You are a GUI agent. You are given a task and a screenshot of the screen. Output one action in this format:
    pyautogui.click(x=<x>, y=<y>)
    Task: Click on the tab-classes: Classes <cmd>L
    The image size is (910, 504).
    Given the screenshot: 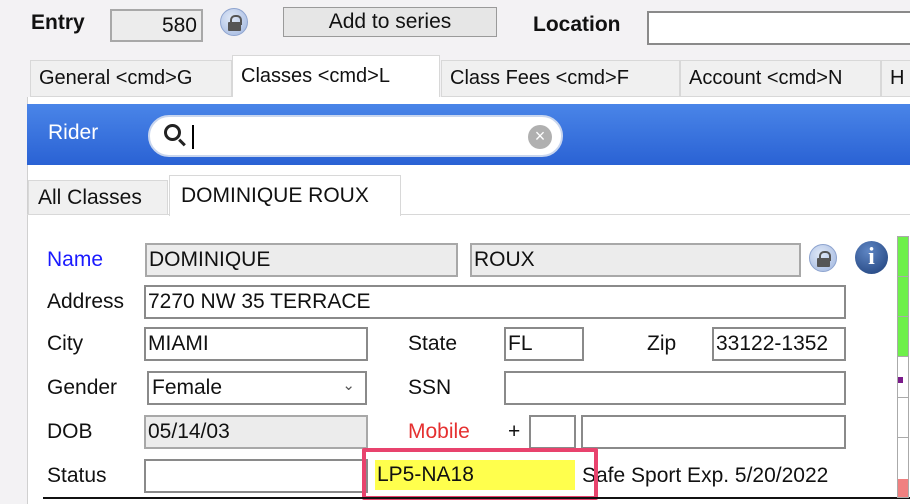 What is the action you would take?
    pyautogui.click(x=336, y=76)
    